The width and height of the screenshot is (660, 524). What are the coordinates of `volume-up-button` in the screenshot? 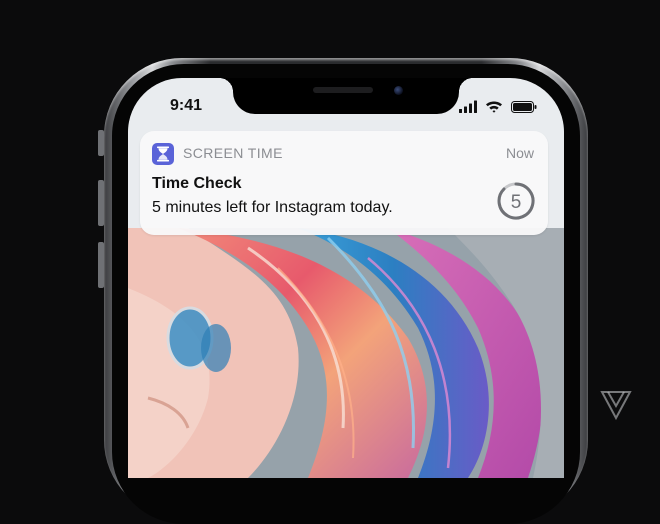 It's located at (101, 203).